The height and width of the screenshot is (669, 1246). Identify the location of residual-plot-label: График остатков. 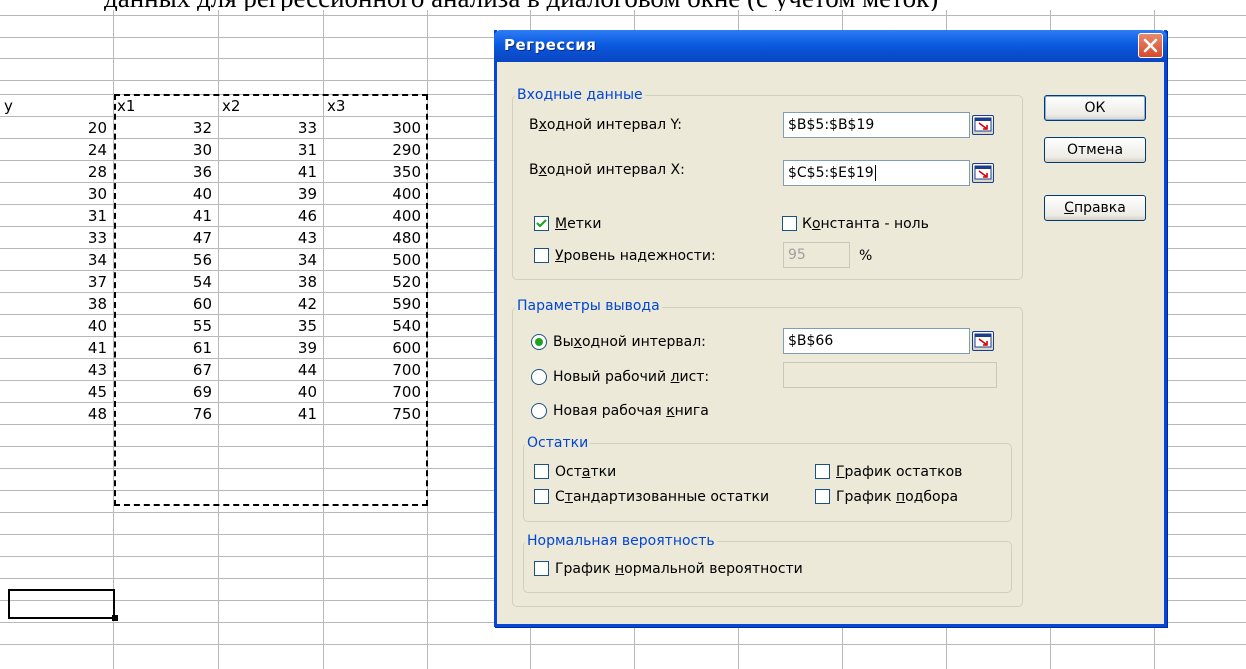
(899, 472).